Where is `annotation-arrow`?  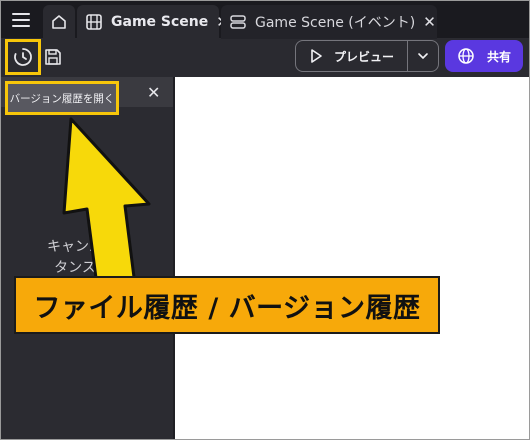 annotation-arrow is located at coordinates (106, 210).